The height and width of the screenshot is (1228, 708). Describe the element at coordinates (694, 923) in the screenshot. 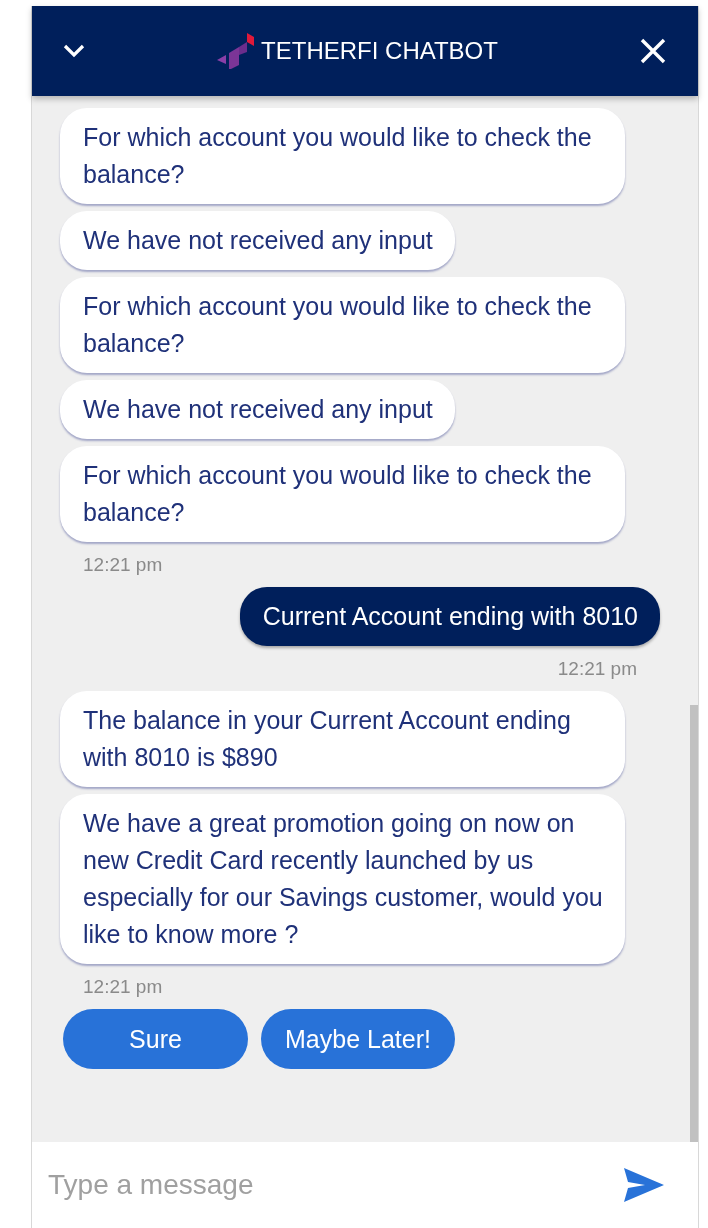

I see `scrollbar` at that location.